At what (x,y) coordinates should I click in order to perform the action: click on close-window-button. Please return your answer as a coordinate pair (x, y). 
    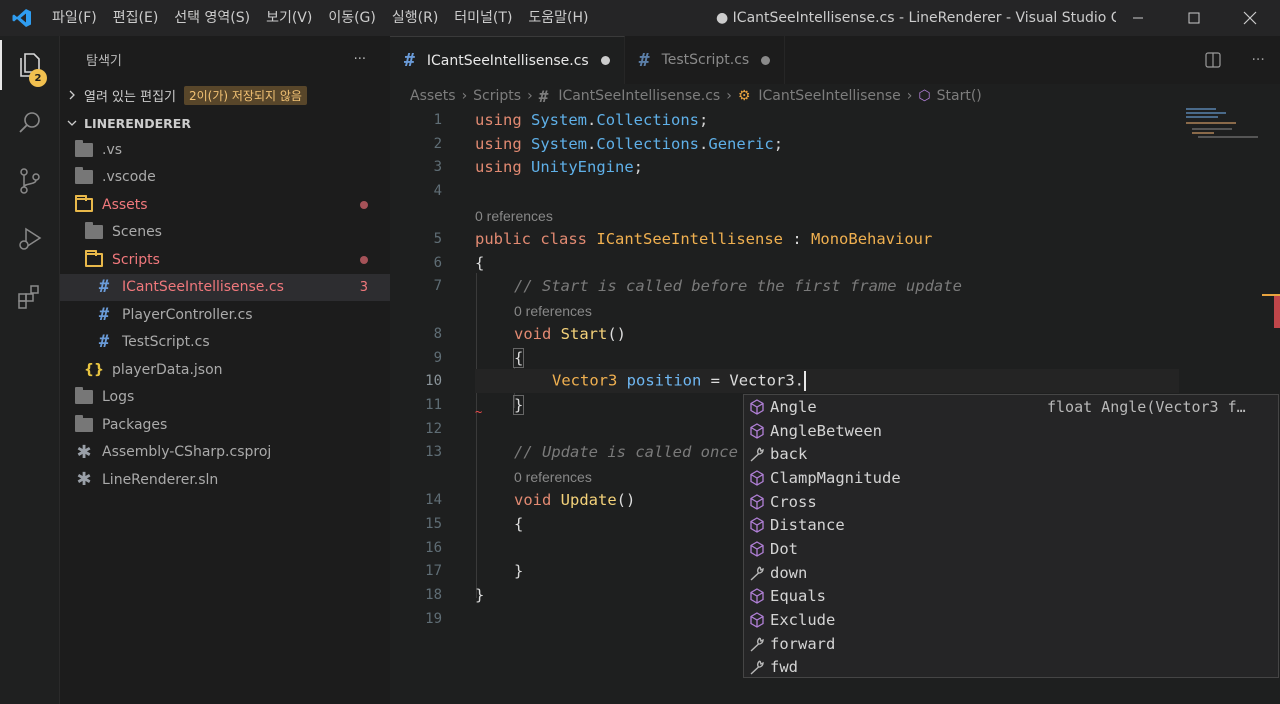
    Looking at the image, I should click on (1250, 18).